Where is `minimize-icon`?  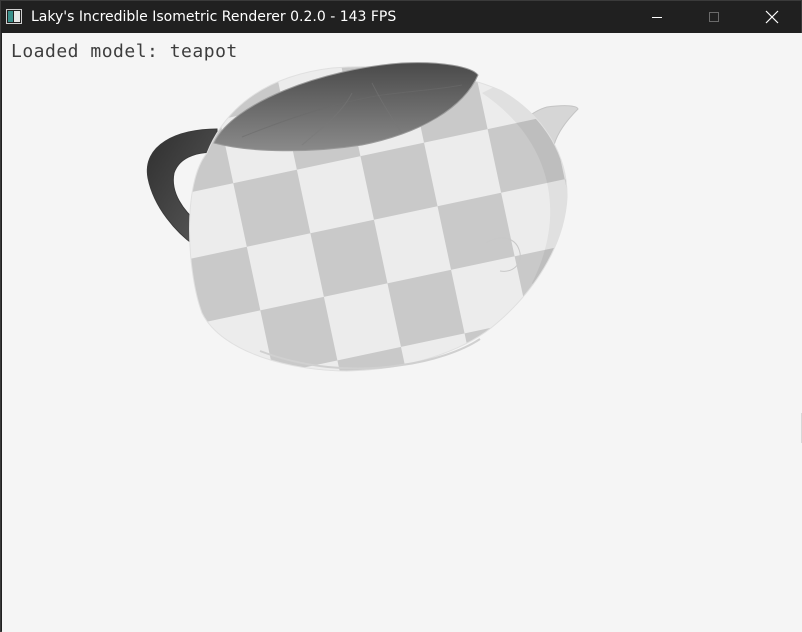
minimize-icon is located at coordinates (657, 17).